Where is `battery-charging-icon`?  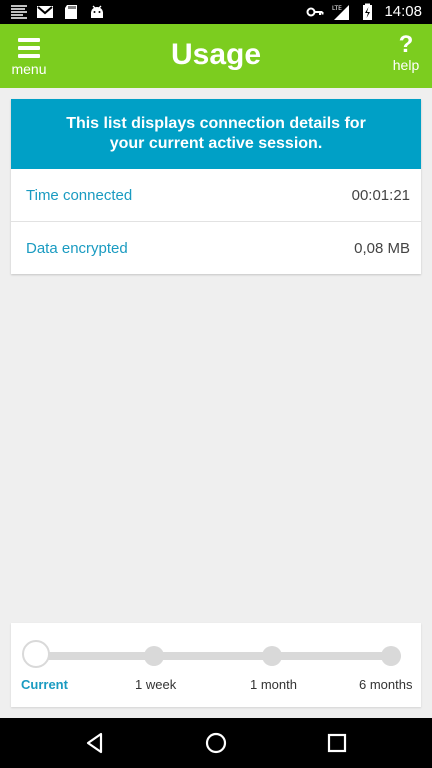
battery-charging-icon is located at coordinates (368, 11).